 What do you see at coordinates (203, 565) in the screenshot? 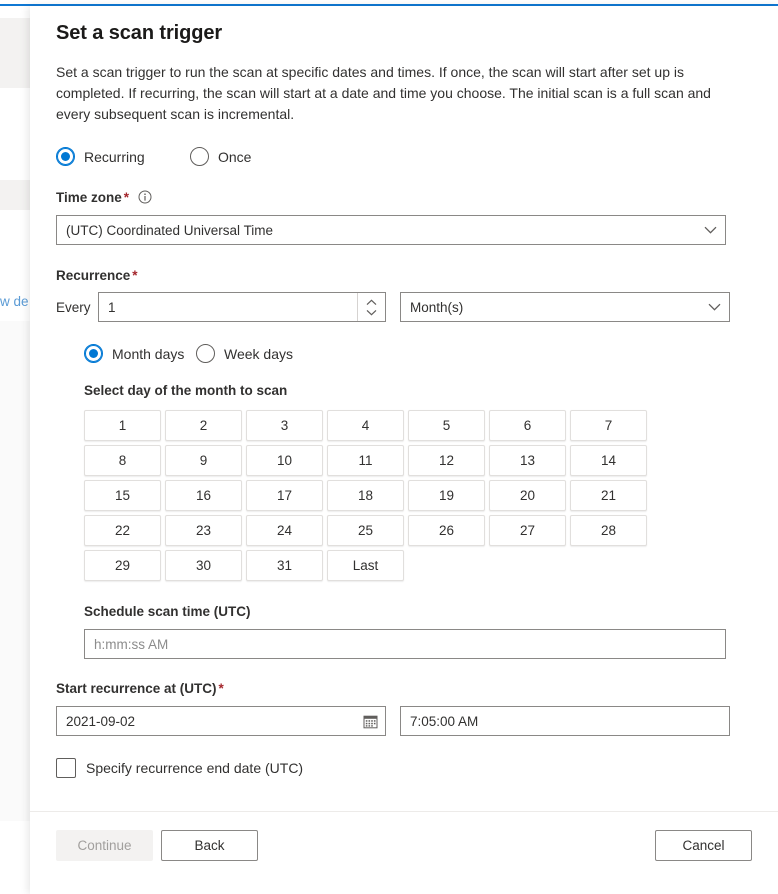
I see `day-cell-30: 30` at bounding box center [203, 565].